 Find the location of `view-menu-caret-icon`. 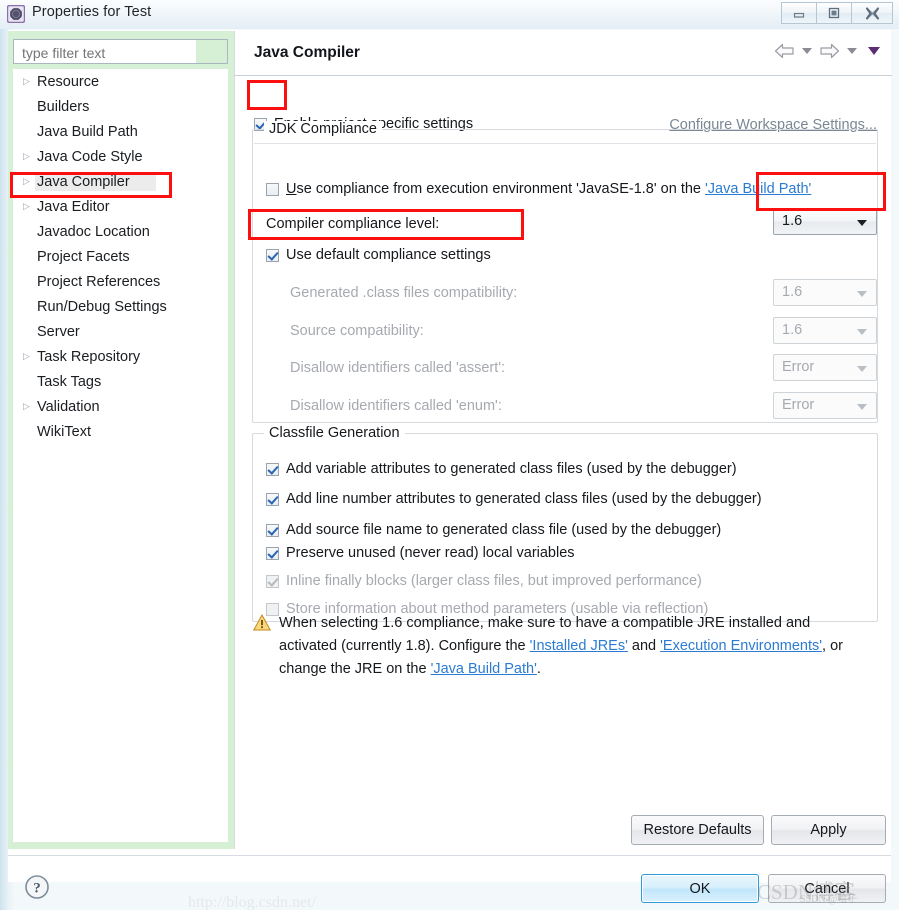

view-menu-caret-icon is located at coordinates (874, 51).